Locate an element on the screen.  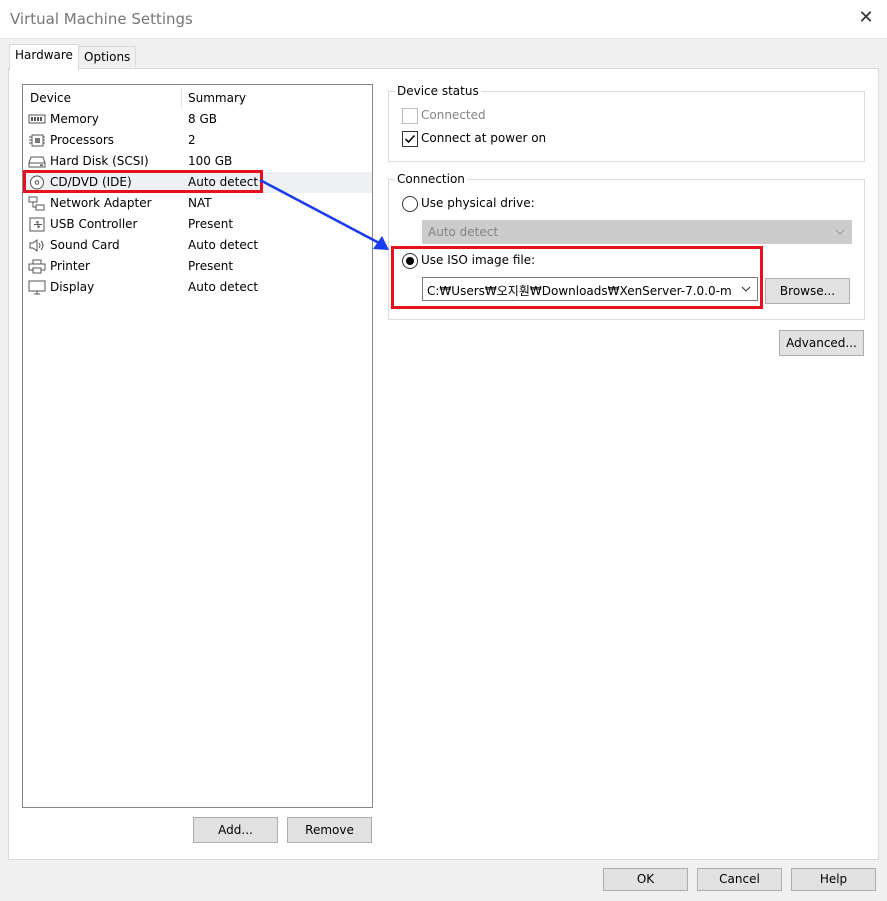
tab-options: Options is located at coordinates (107, 56).